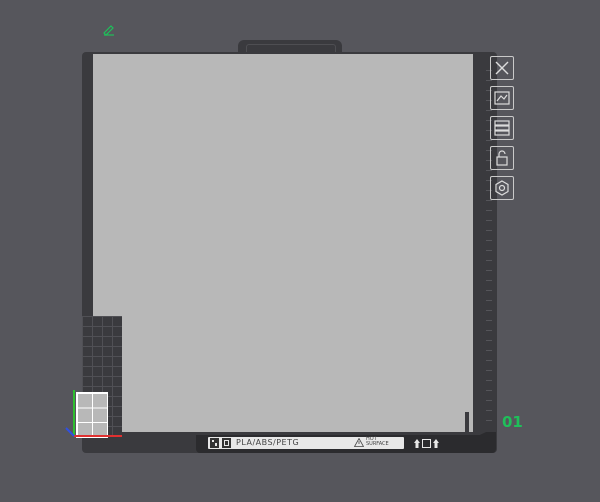 This screenshot has width=600, height=502. I want to click on qr-icon, so click(220, 443).